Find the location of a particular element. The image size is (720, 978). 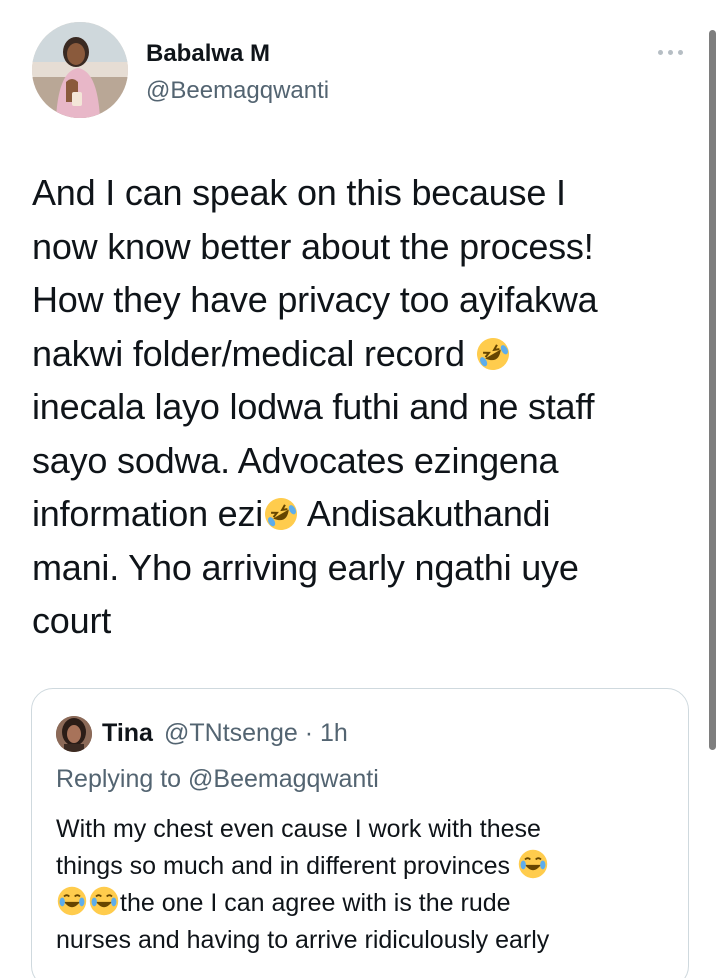

quoted-text-line: the one I can agree with is the rude is located at coordinates (315, 903).